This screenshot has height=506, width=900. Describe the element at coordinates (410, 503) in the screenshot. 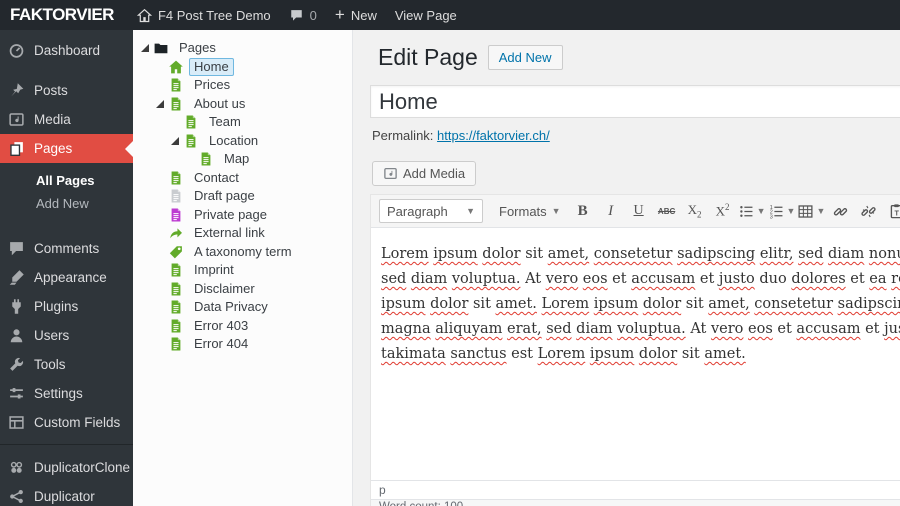

I see `word-count-label: Word count:` at that location.